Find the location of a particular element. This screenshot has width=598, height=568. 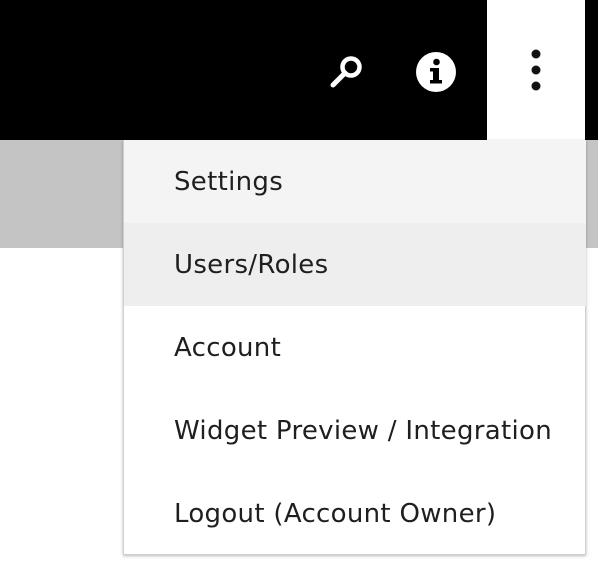

info-button is located at coordinates (436, 72).